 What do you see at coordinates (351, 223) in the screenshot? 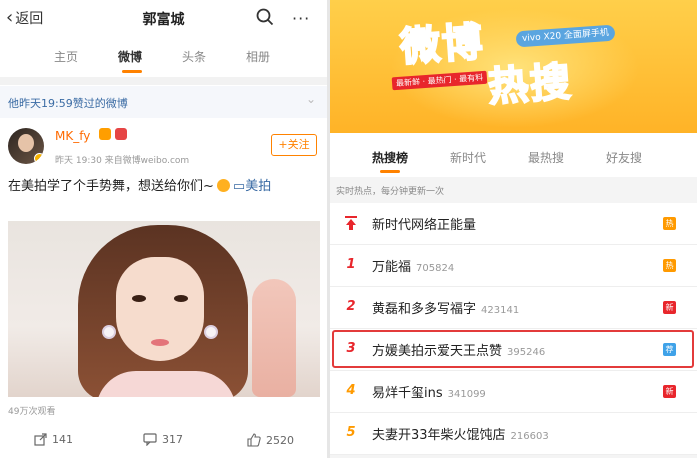
I see `pinned-top-icon` at bounding box center [351, 223].